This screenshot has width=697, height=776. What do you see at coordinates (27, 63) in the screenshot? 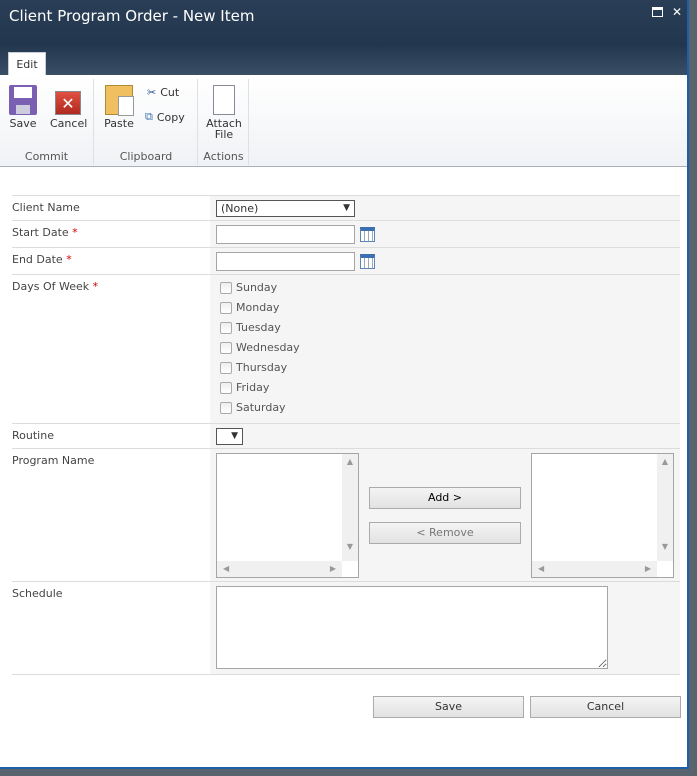
I see `tab-edit: Edit` at bounding box center [27, 63].